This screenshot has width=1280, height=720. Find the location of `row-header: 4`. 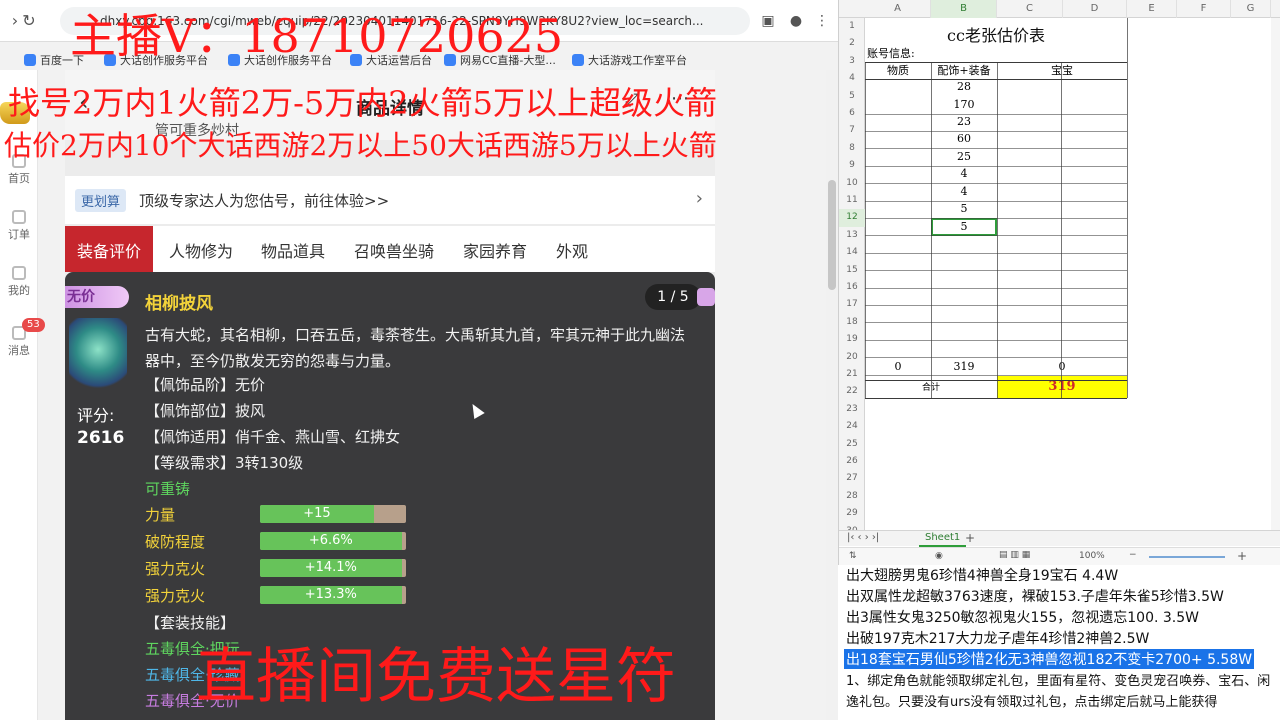

row-header: 4 is located at coordinates (852, 78).